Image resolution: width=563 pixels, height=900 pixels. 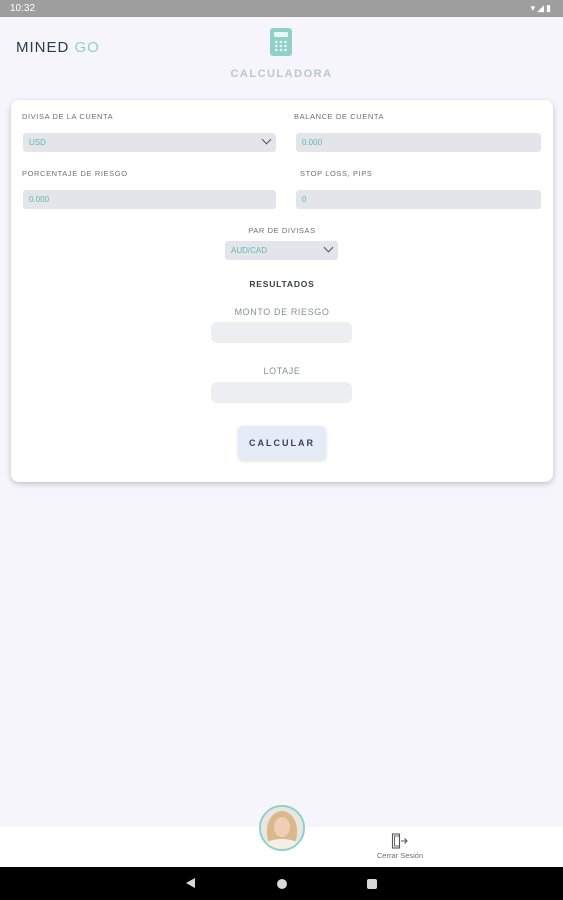 What do you see at coordinates (304, 199) in the screenshot?
I see `stop-loss-value: 0` at bounding box center [304, 199].